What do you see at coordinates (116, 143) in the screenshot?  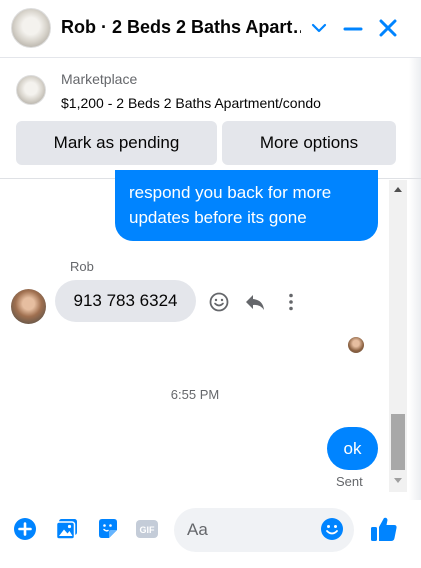 I see `mark-as-pending-button: Mark as pending` at bounding box center [116, 143].